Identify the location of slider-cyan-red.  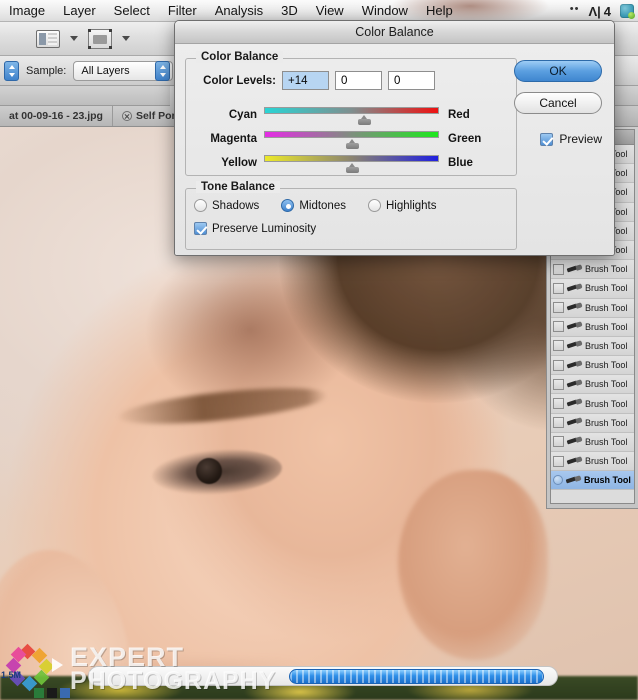
(351, 115).